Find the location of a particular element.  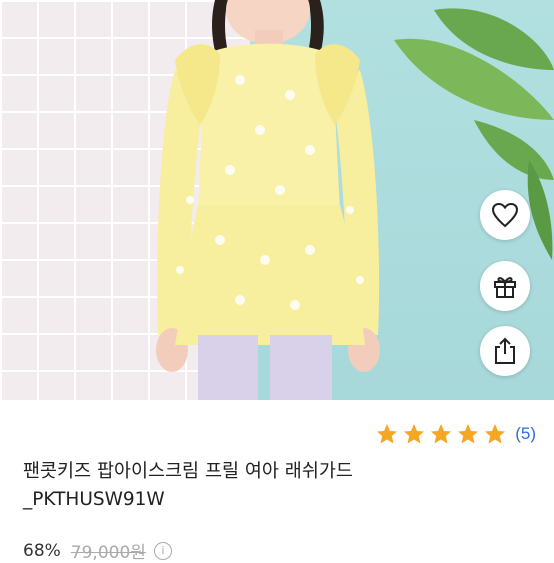

original-price: 79,000원 is located at coordinates (108, 553).